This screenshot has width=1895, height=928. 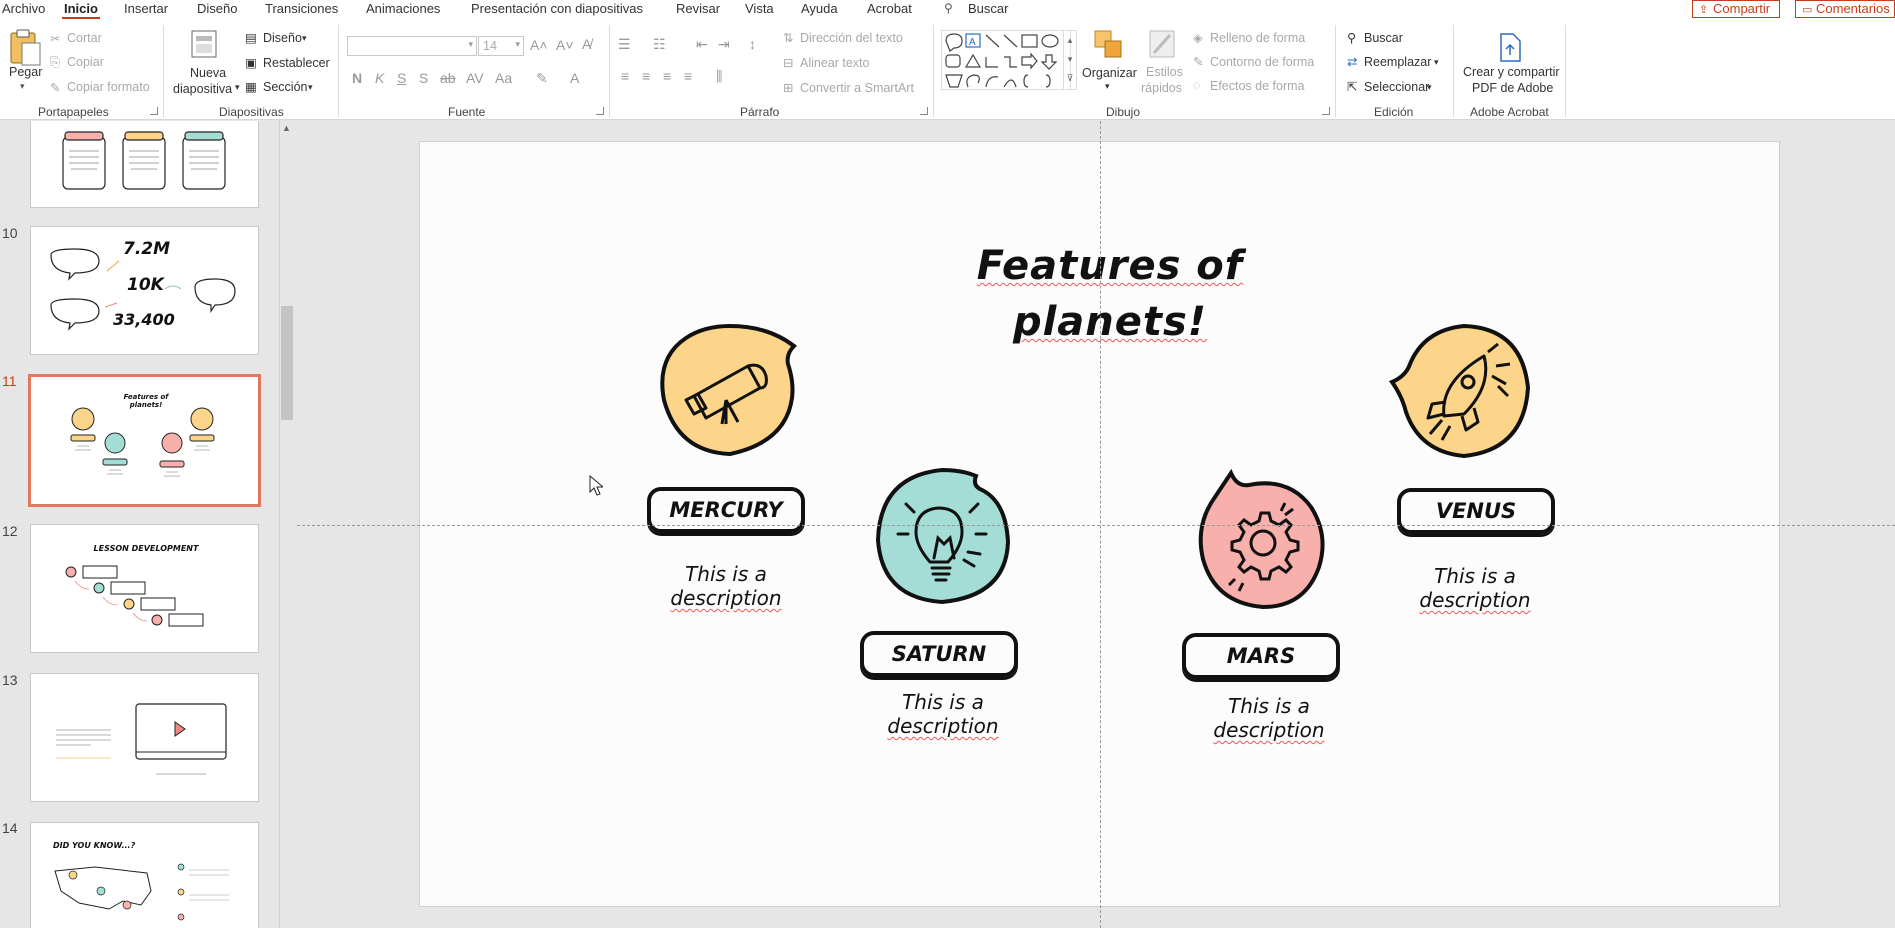 What do you see at coordinates (724, 44) in the screenshot?
I see `increase-indent-icon: ⇥` at bounding box center [724, 44].